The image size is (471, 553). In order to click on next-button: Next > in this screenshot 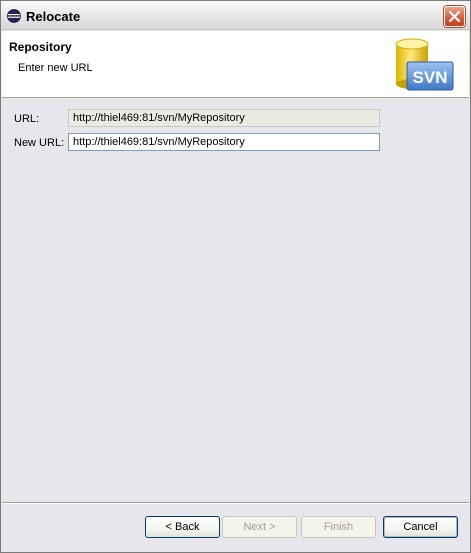, I will do `click(259, 527)`.